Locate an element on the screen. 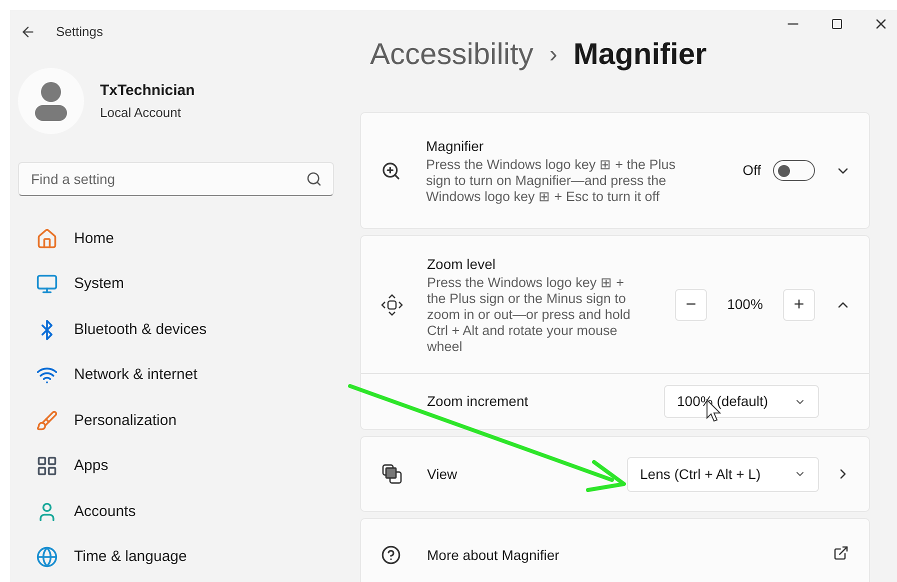 The height and width of the screenshot is (582, 897). brush-icon is located at coordinates (47, 421).